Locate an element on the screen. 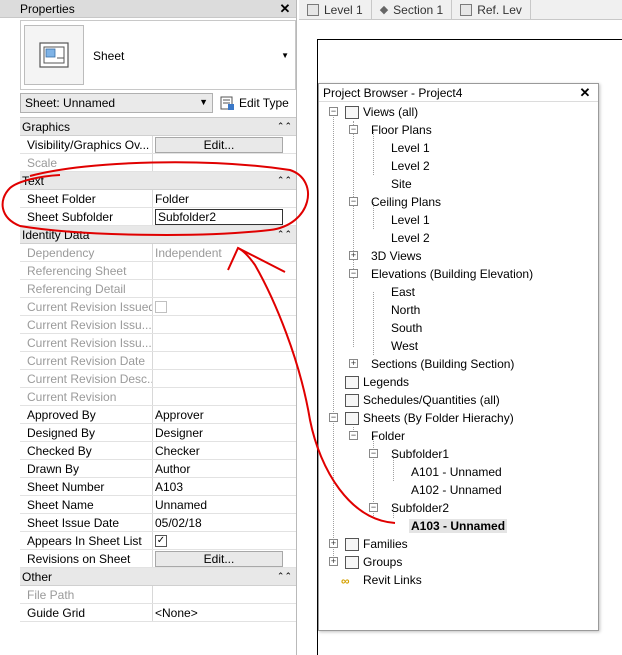  tree-guide is located at coordinates (353, 234).